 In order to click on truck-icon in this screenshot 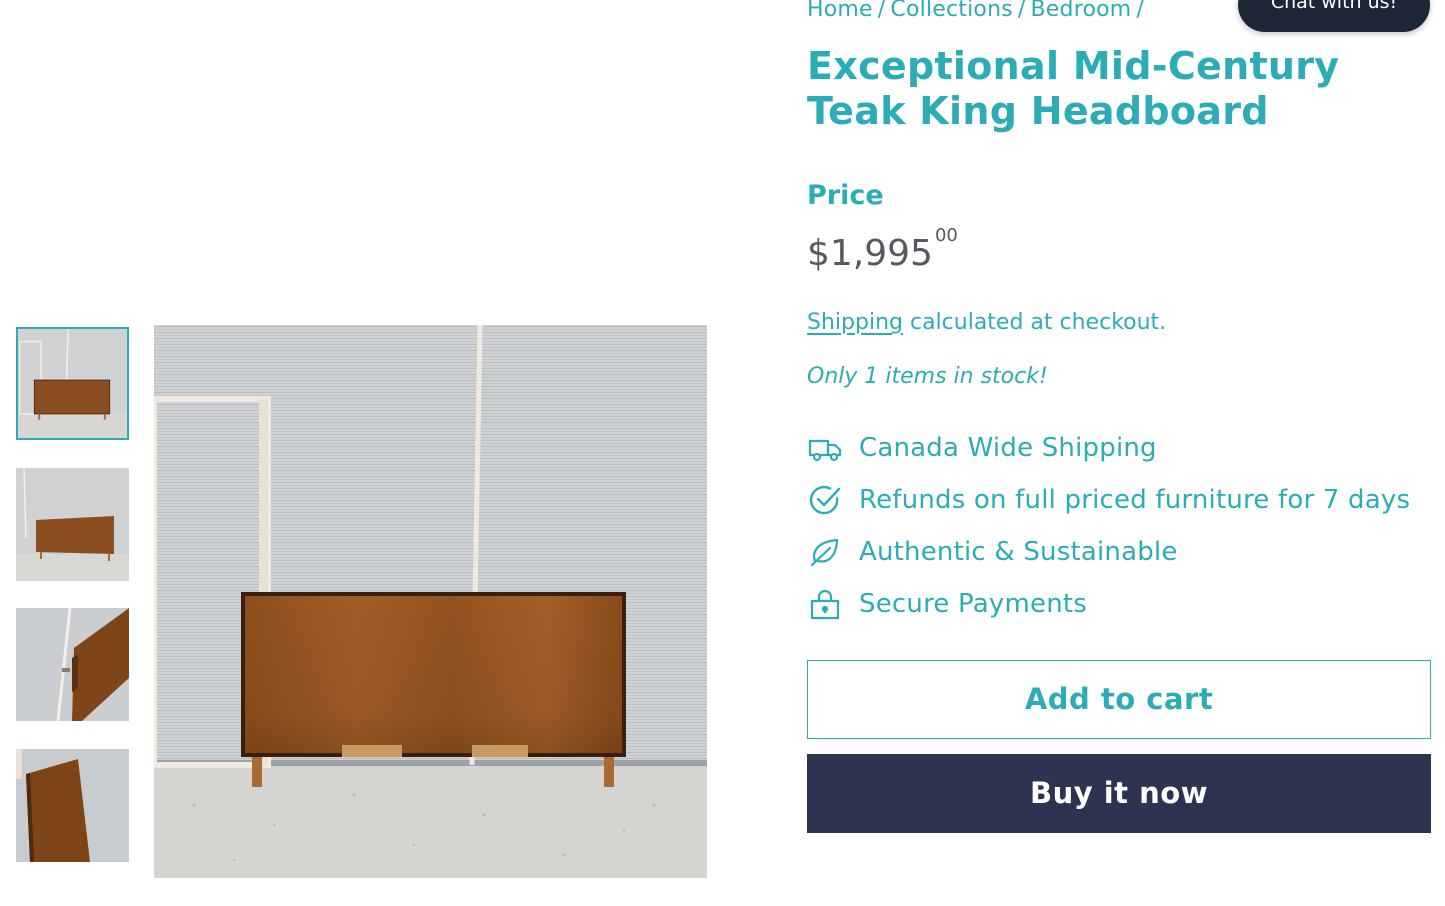, I will do `click(825, 448)`.